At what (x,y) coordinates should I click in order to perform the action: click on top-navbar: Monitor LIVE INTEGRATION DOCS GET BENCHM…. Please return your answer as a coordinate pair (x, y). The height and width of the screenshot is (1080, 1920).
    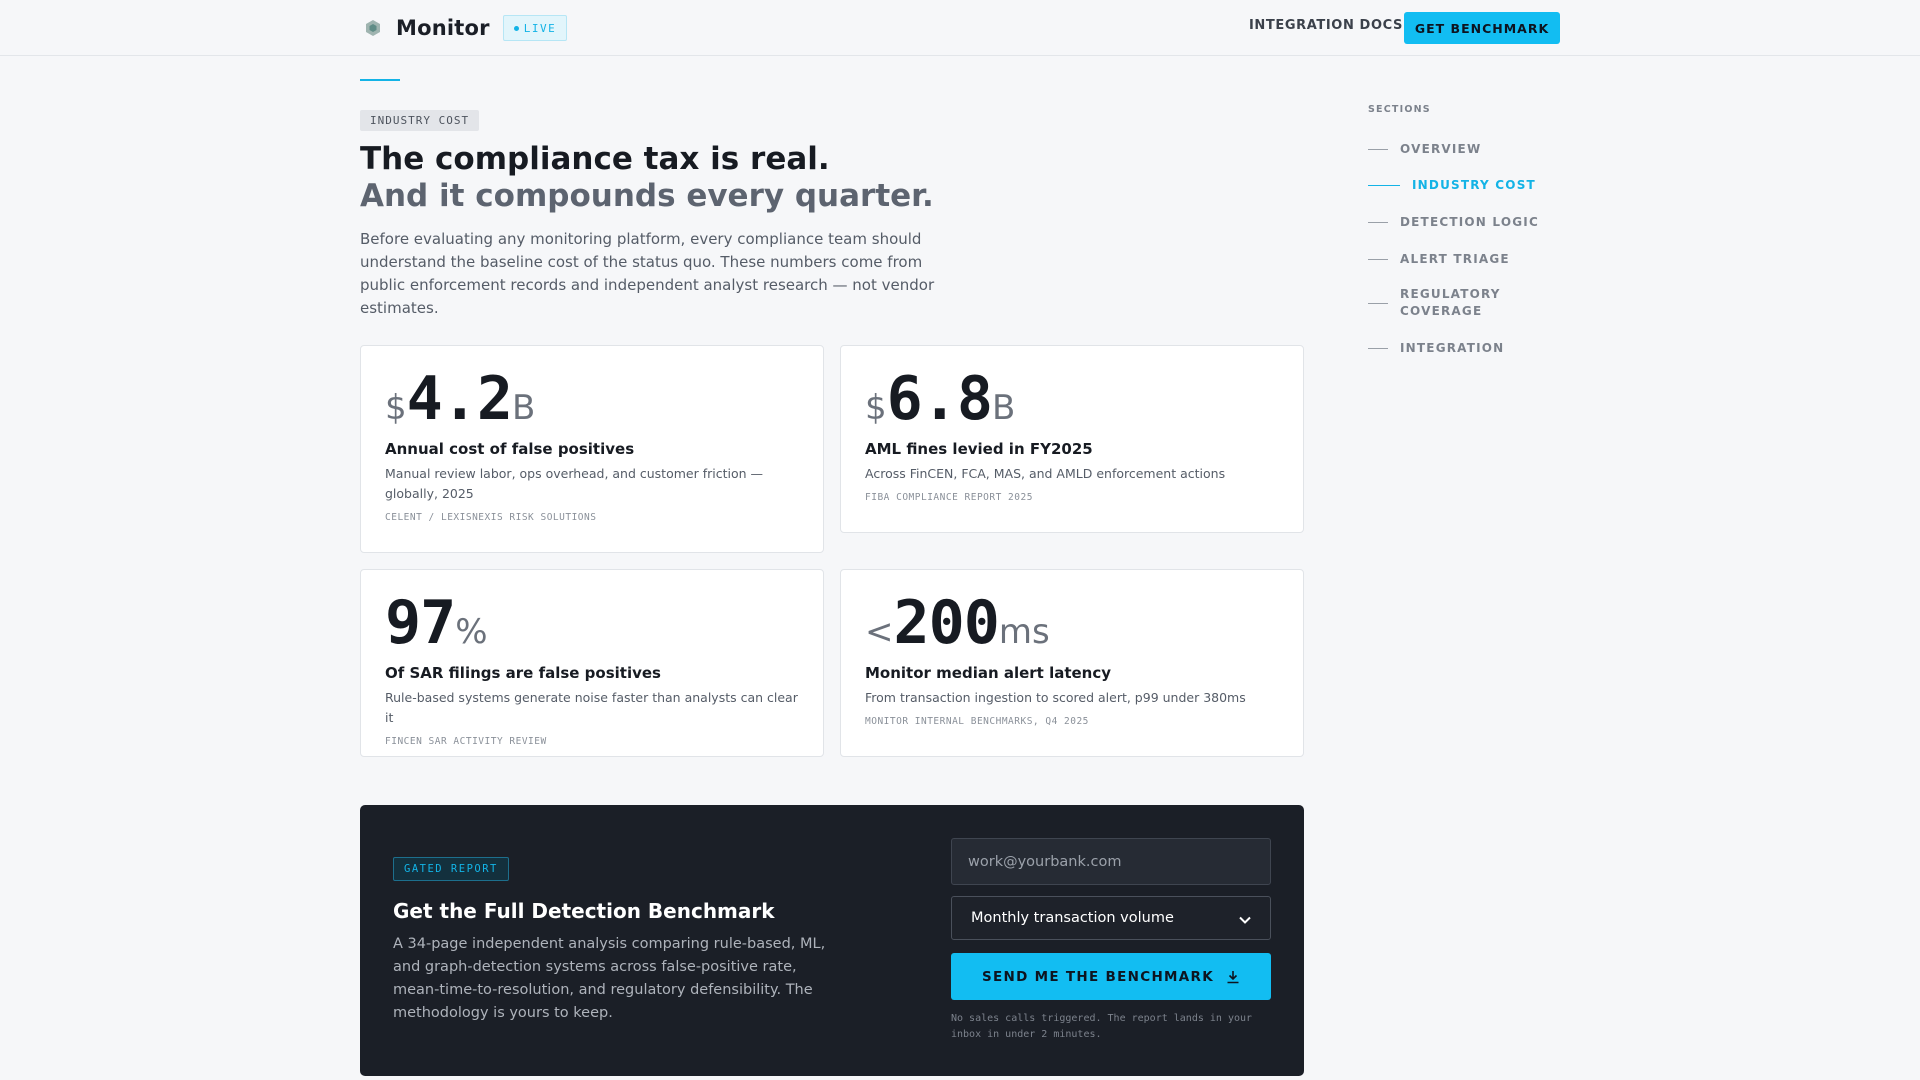
    Looking at the image, I should click on (960, 28).